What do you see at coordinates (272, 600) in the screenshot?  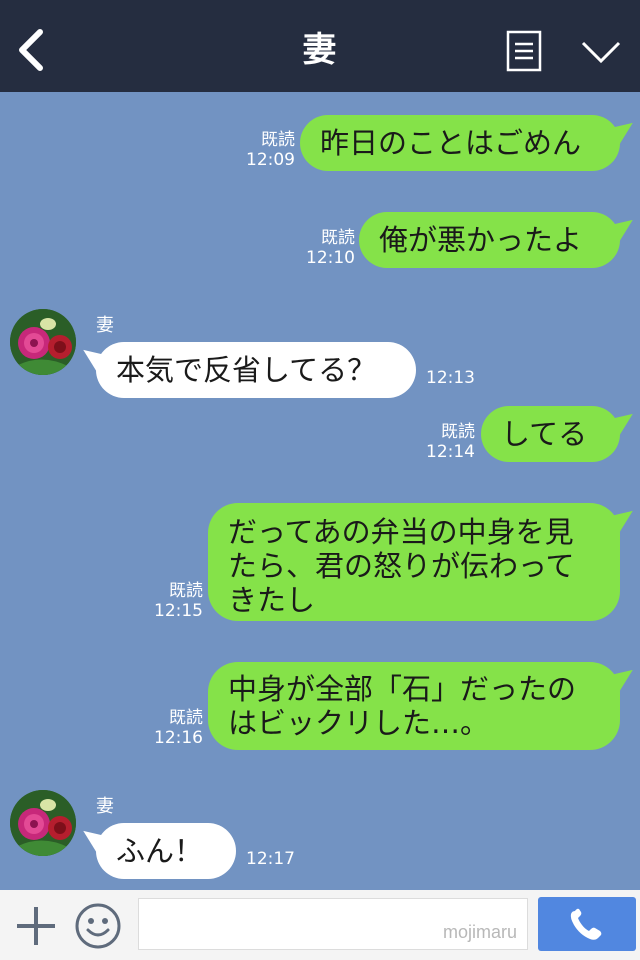 I see `message-text-line: きたし` at bounding box center [272, 600].